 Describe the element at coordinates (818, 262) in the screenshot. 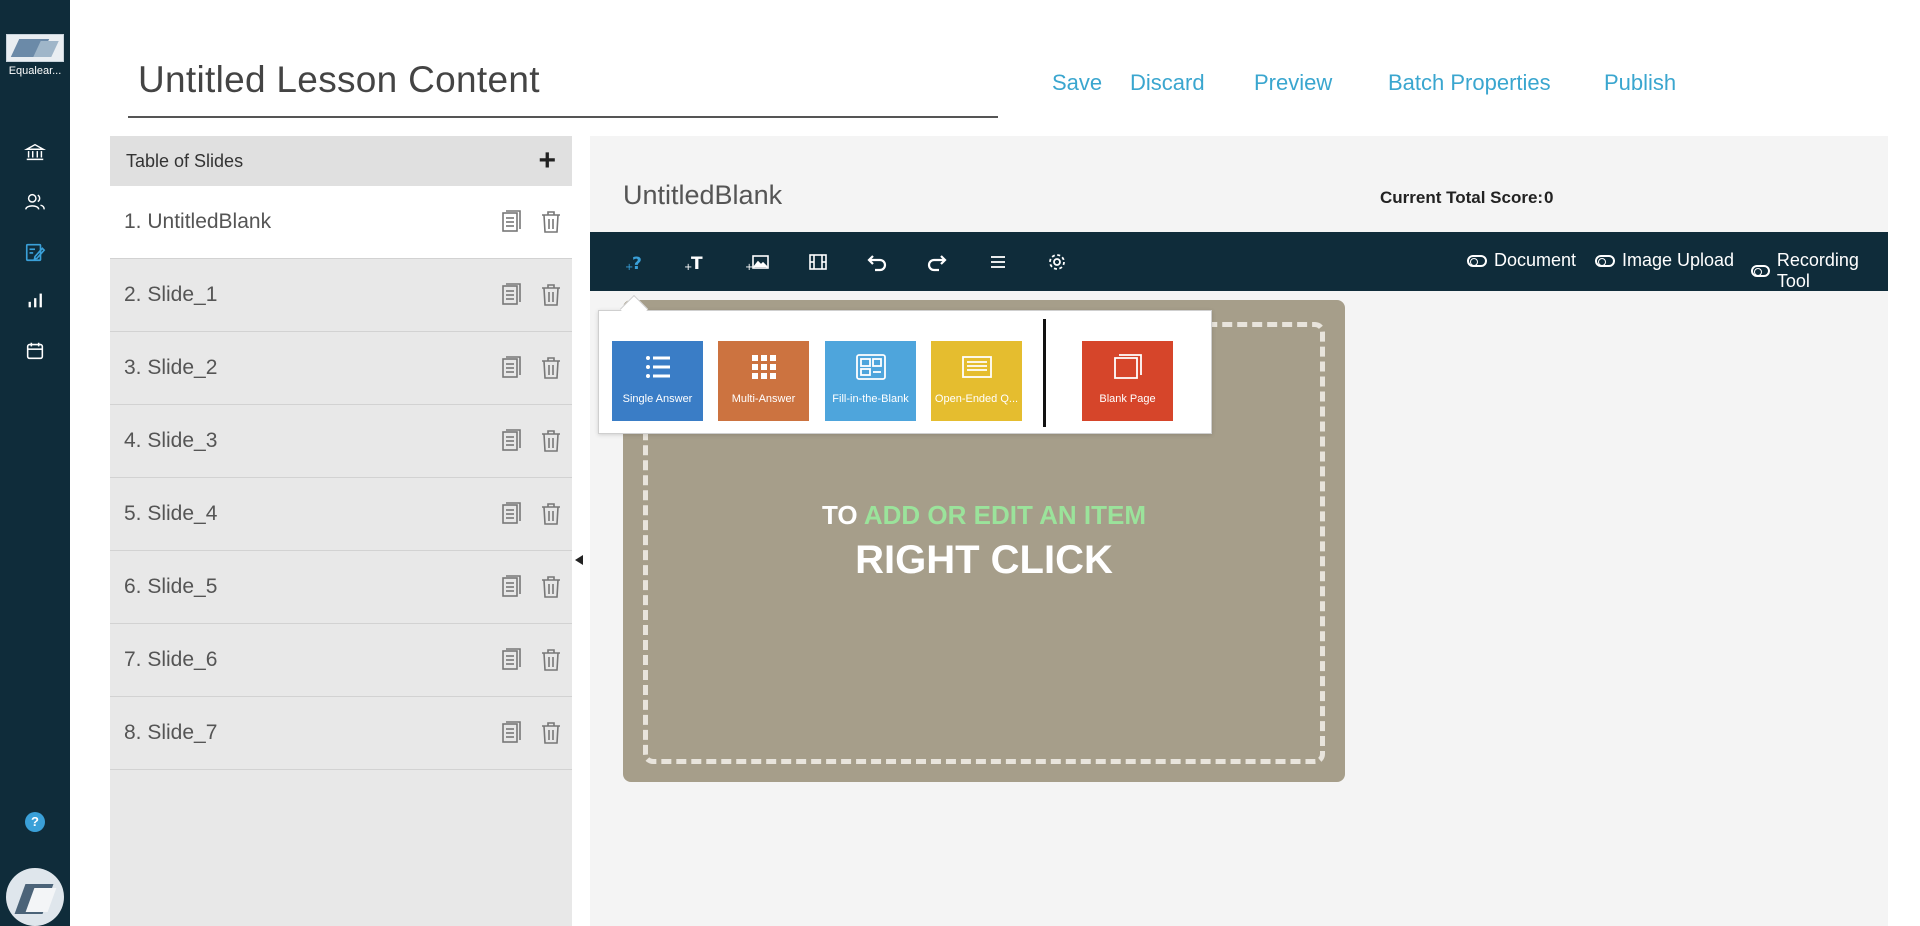

I see `film-icon` at that location.